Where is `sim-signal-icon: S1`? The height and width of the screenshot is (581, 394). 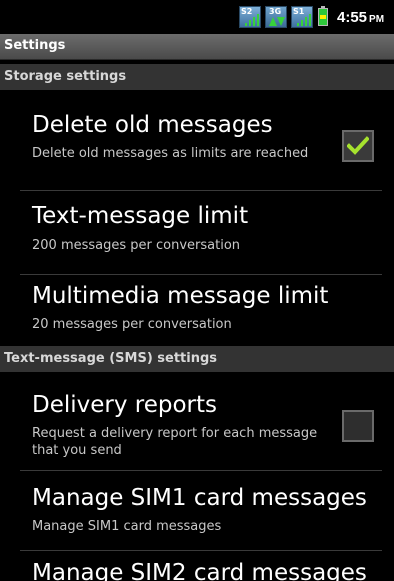 sim-signal-icon: S1 is located at coordinates (302, 17).